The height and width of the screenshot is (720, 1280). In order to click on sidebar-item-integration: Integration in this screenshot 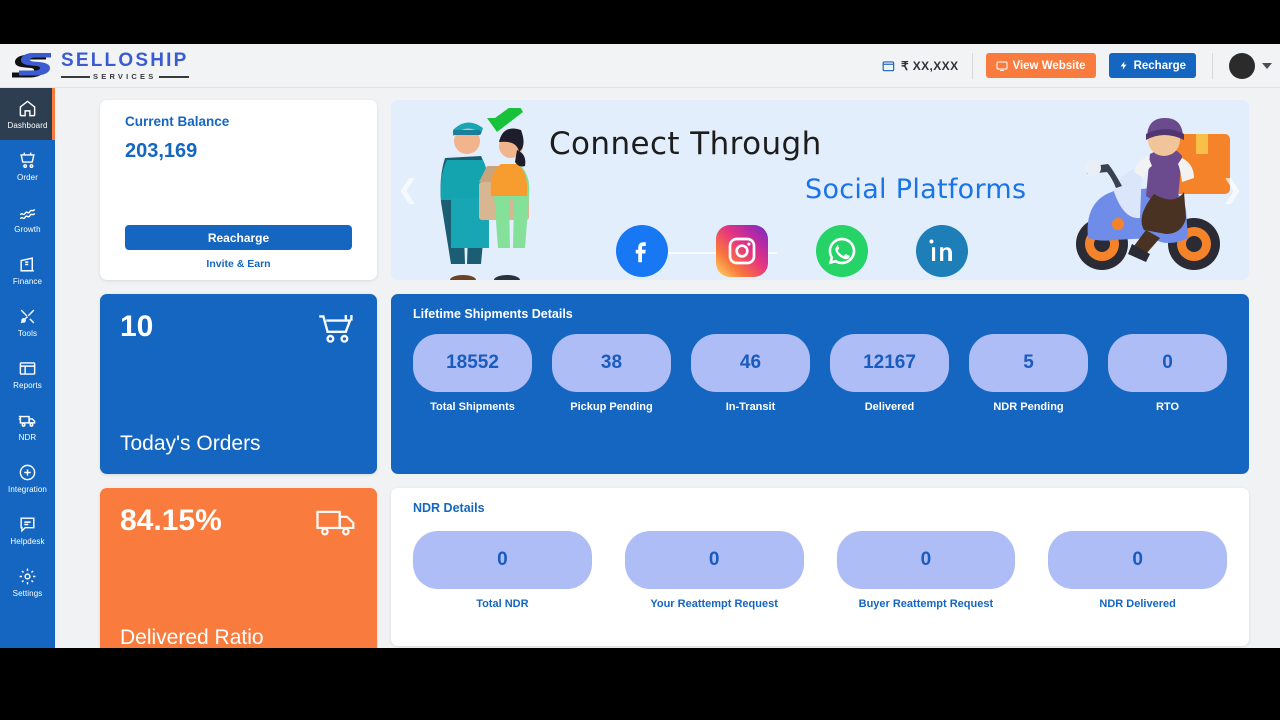, I will do `click(27, 478)`.